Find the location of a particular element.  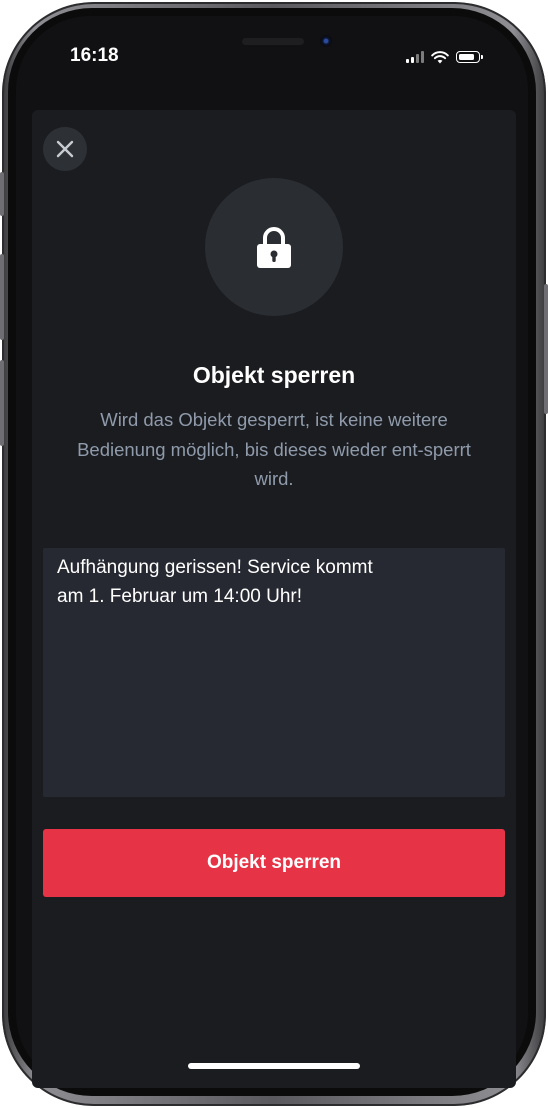

status-icons is located at coordinates (444, 57).